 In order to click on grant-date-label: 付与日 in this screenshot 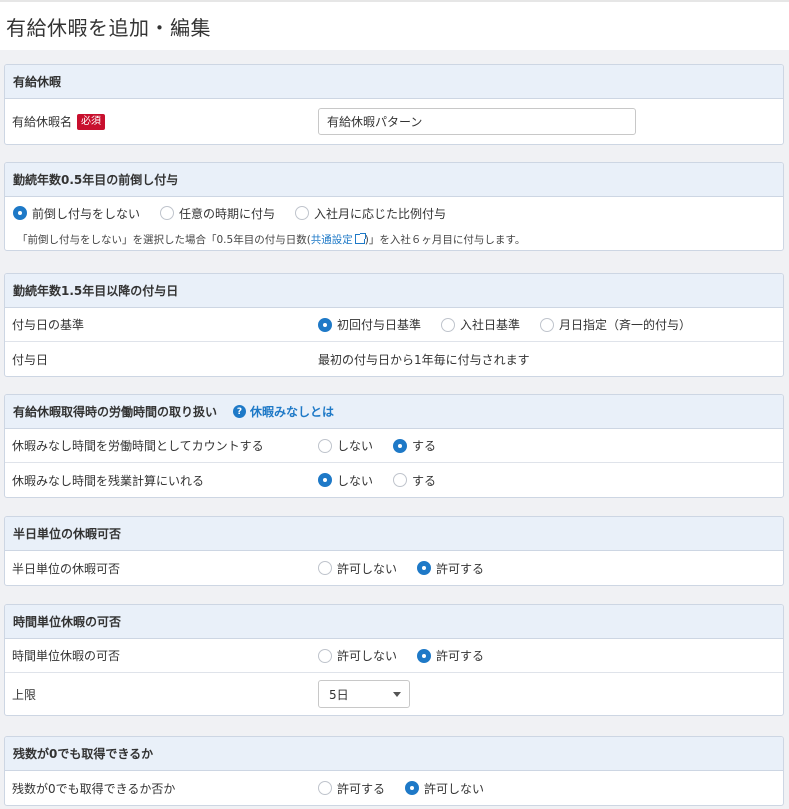, I will do `click(30, 359)`.